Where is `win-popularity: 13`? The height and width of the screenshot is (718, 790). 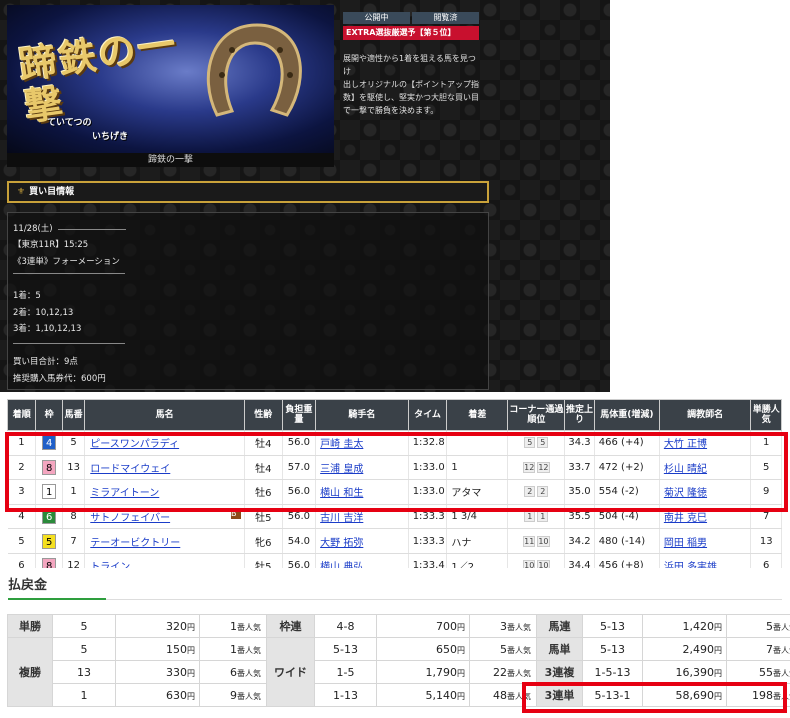
win-popularity: 13 is located at coordinates (766, 541).